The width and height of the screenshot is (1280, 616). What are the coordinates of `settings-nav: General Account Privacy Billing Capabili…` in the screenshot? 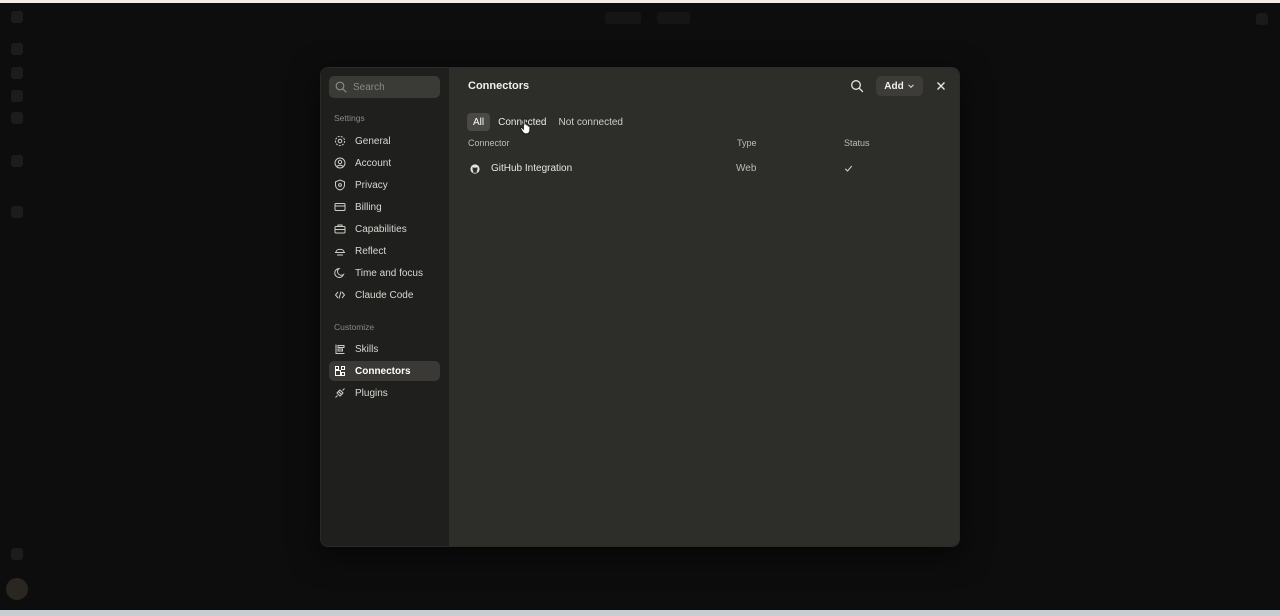 It's located at (384, 219).